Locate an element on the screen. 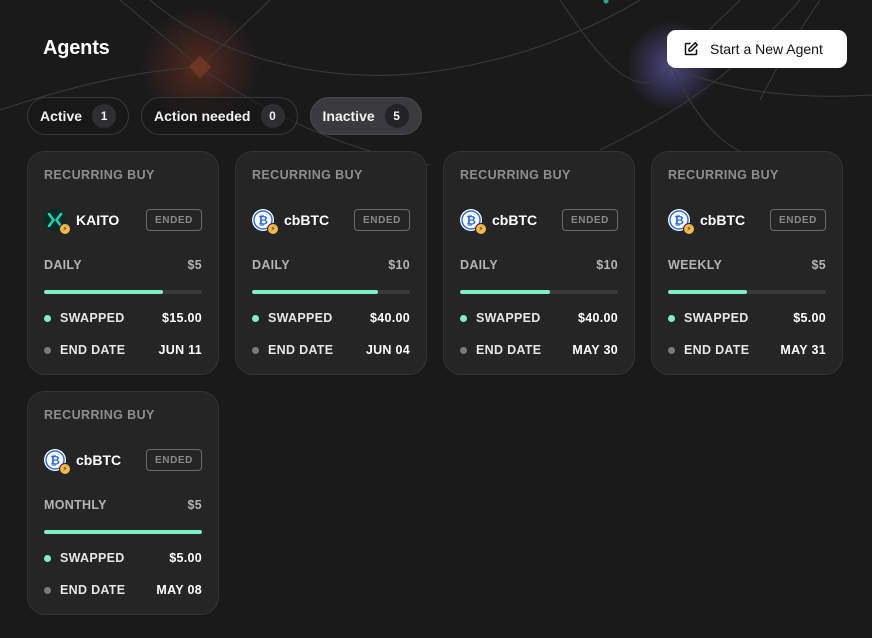  frequency-row: DAILY $5 is located at coordinates (123, 265).